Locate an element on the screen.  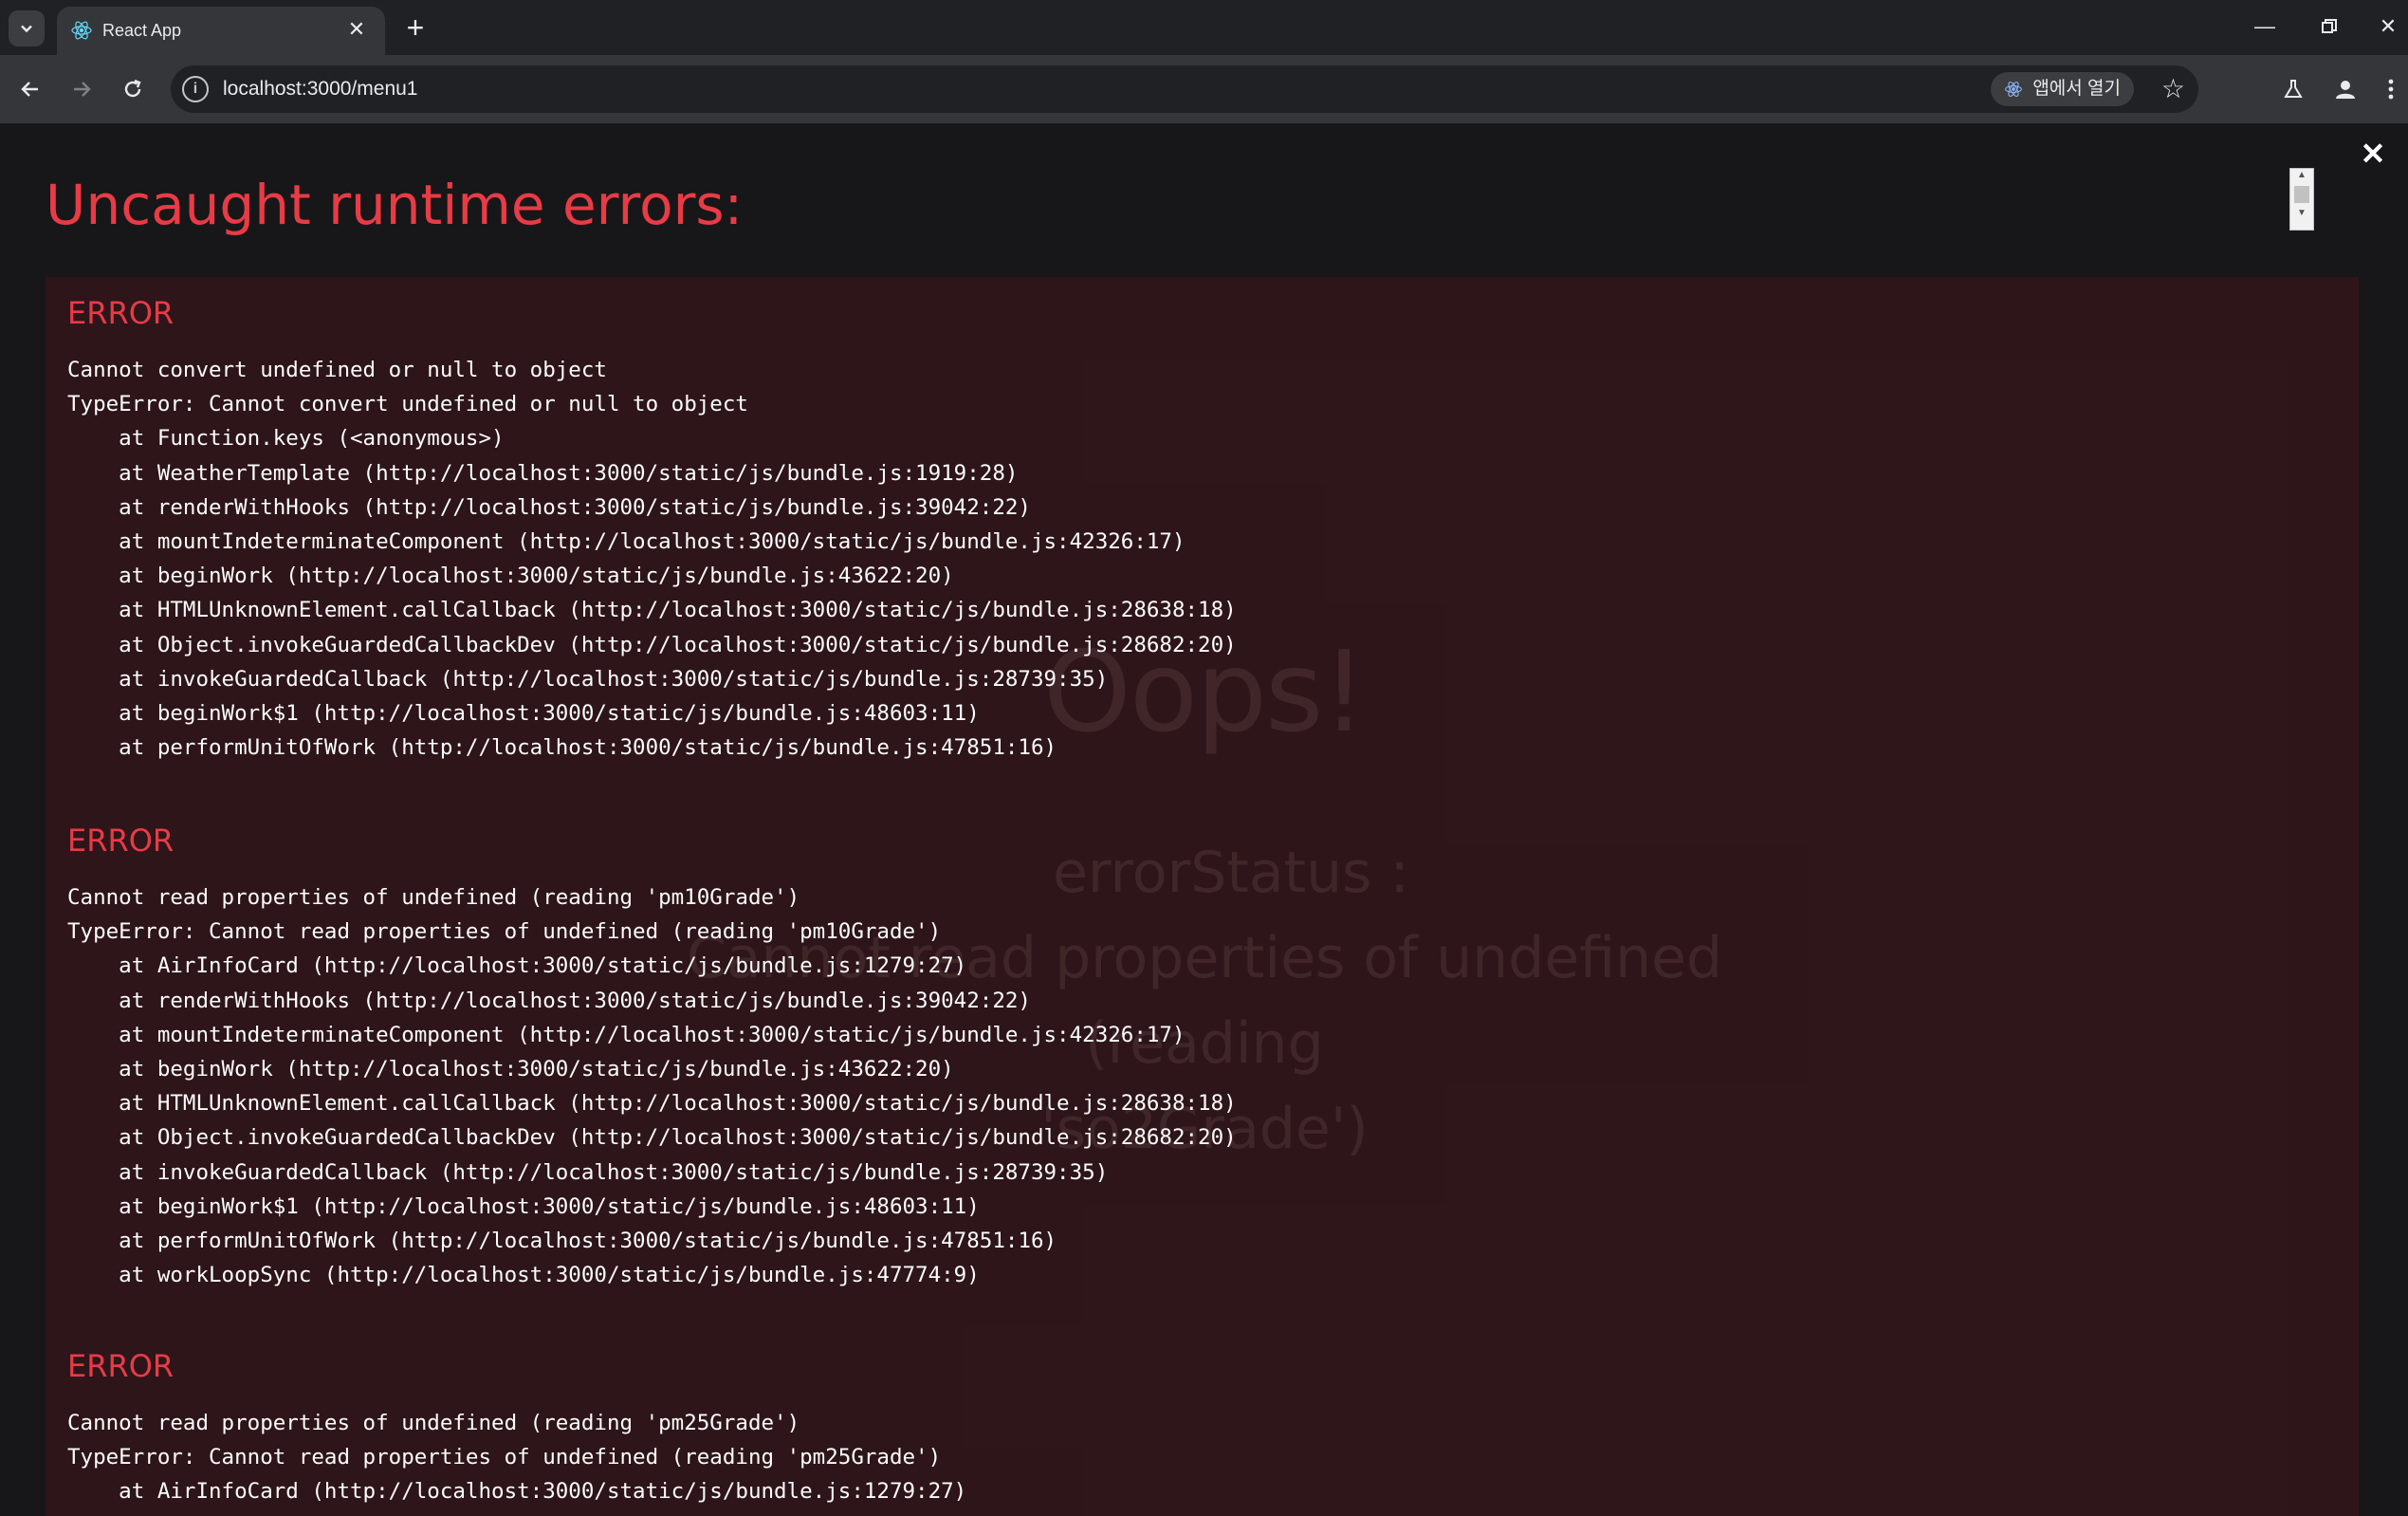
open-in-app-button: 앱에서 열기 is located at coordinates (2063, 89).